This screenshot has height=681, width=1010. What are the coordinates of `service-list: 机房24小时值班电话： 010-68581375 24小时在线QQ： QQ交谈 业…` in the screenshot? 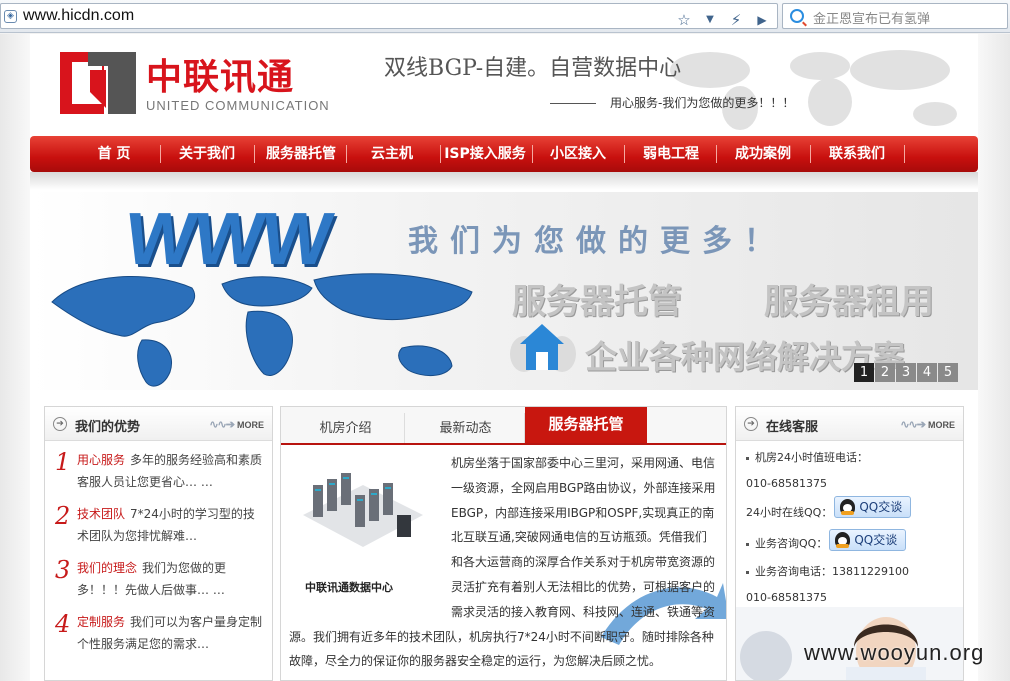 It's located at (849, 526).